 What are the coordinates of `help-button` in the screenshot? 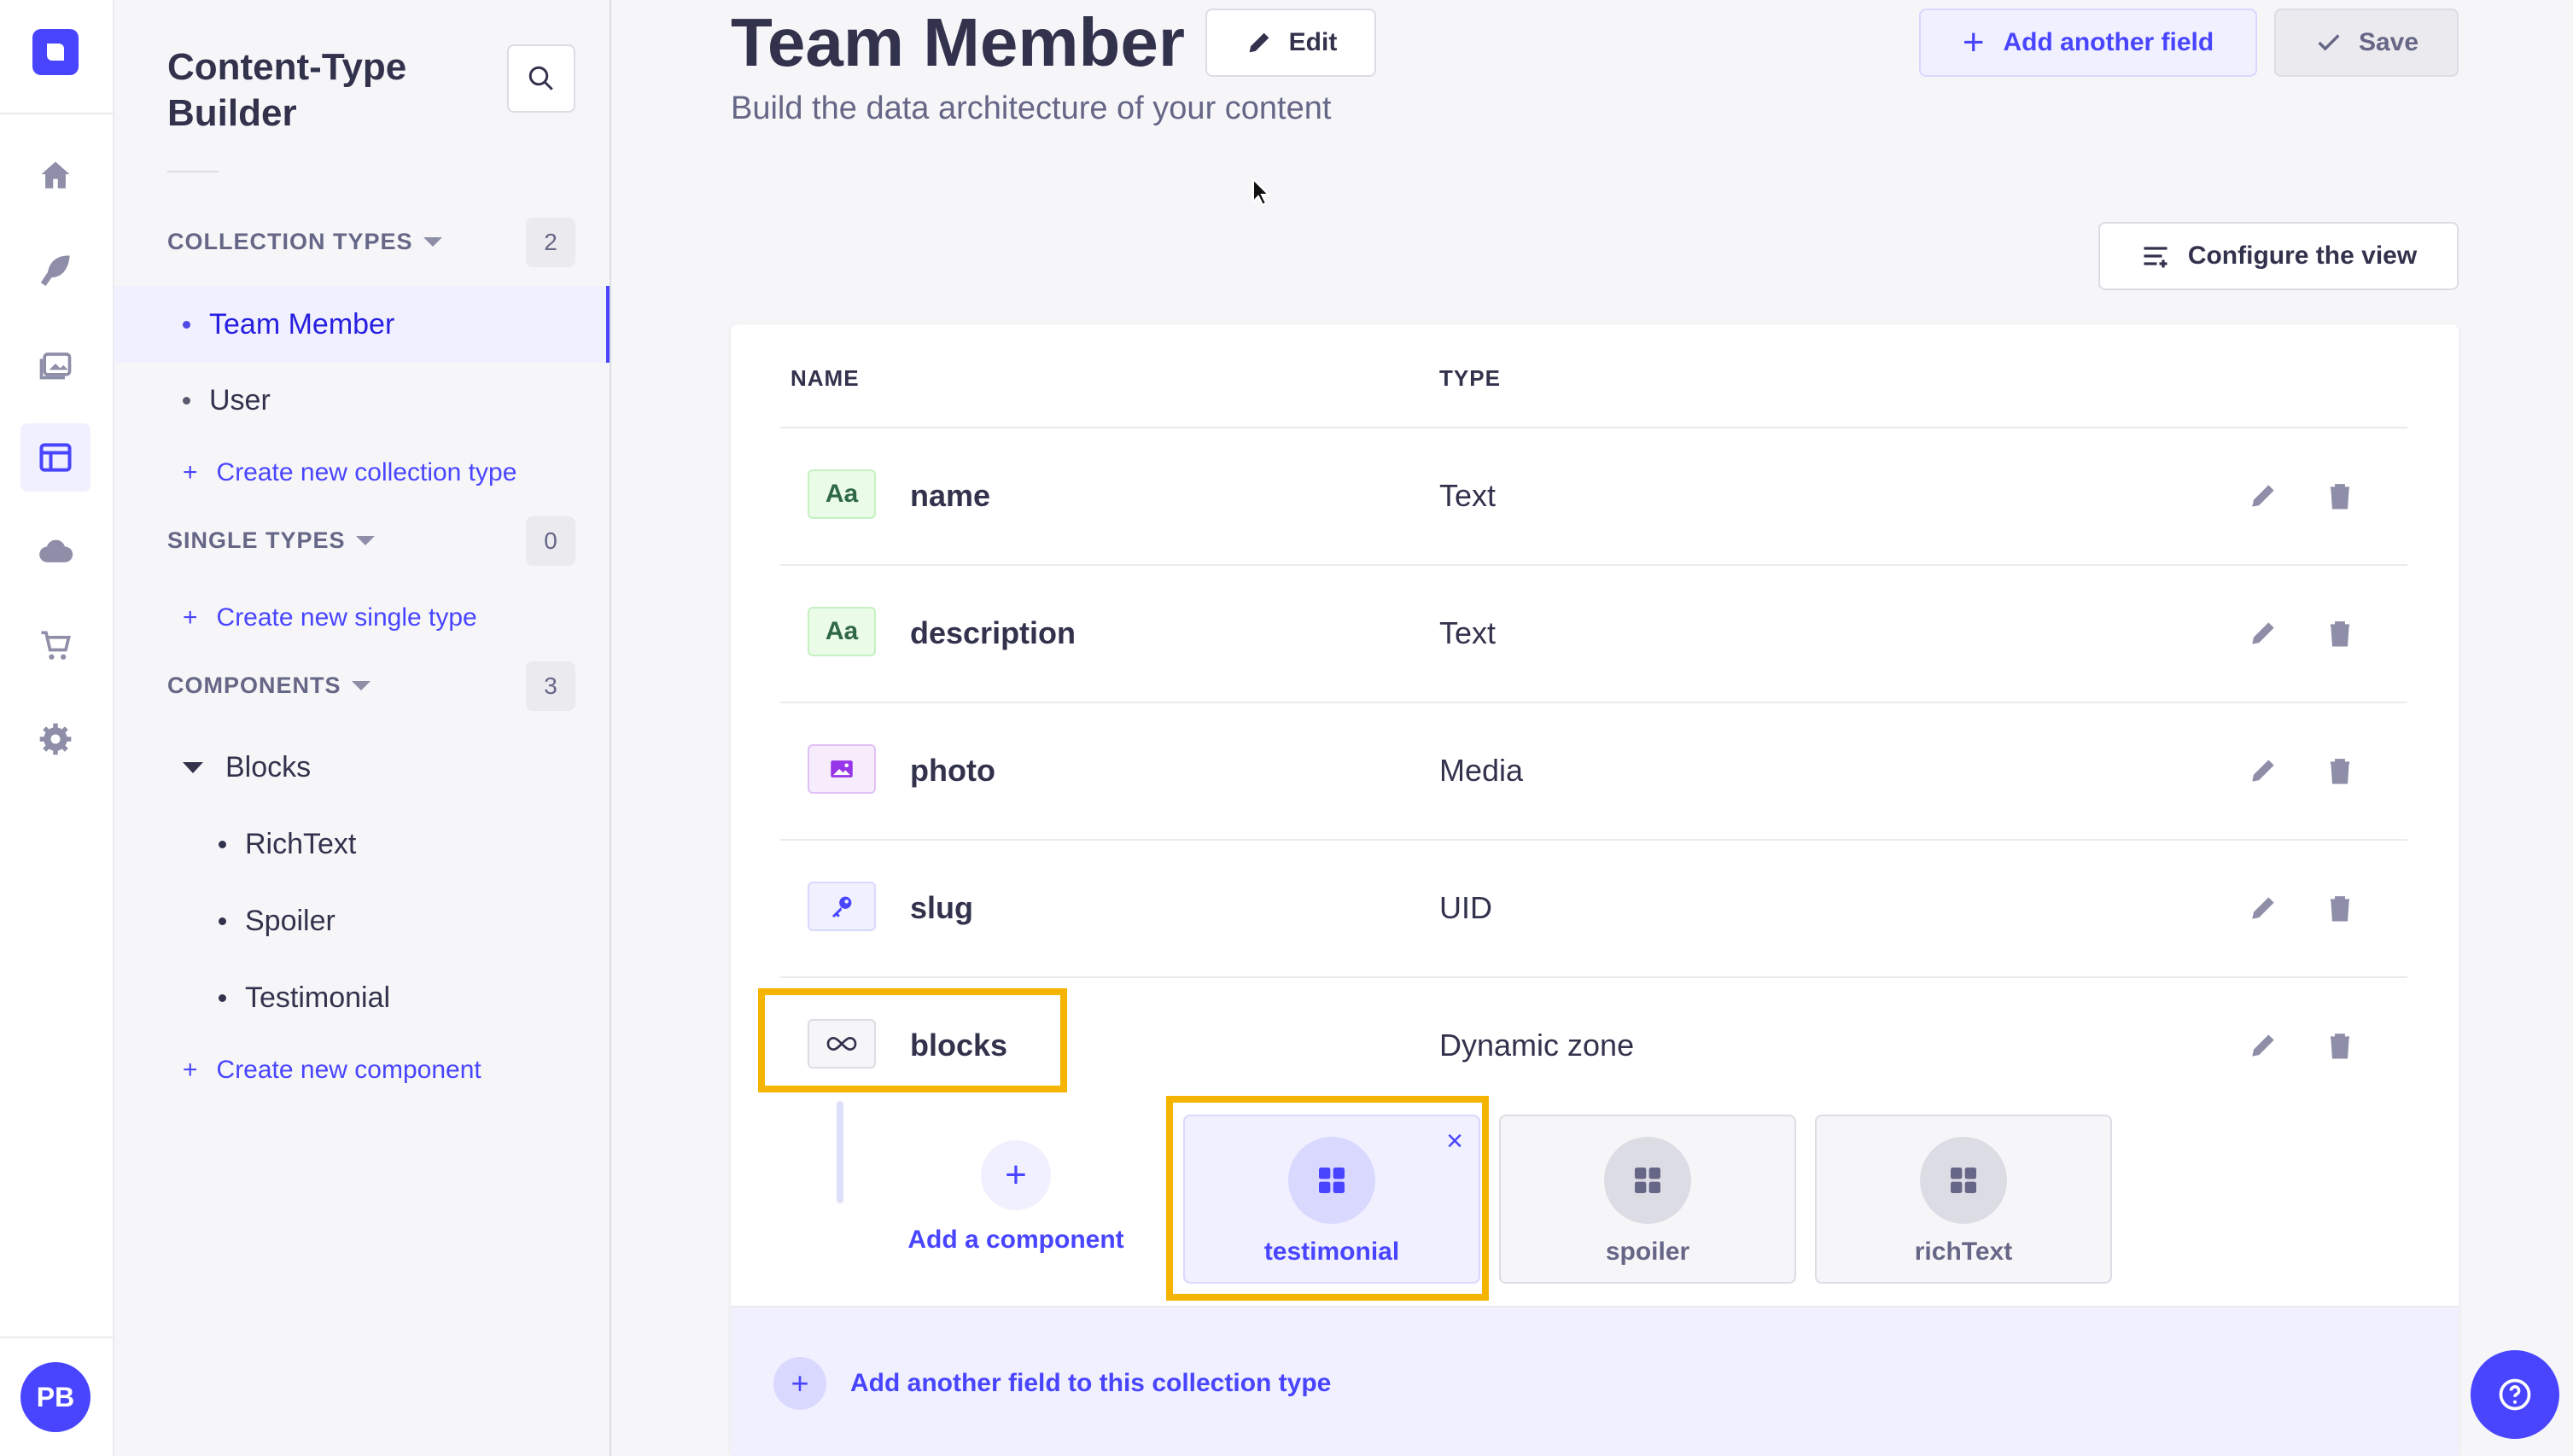 It's located at (2515, 1395).